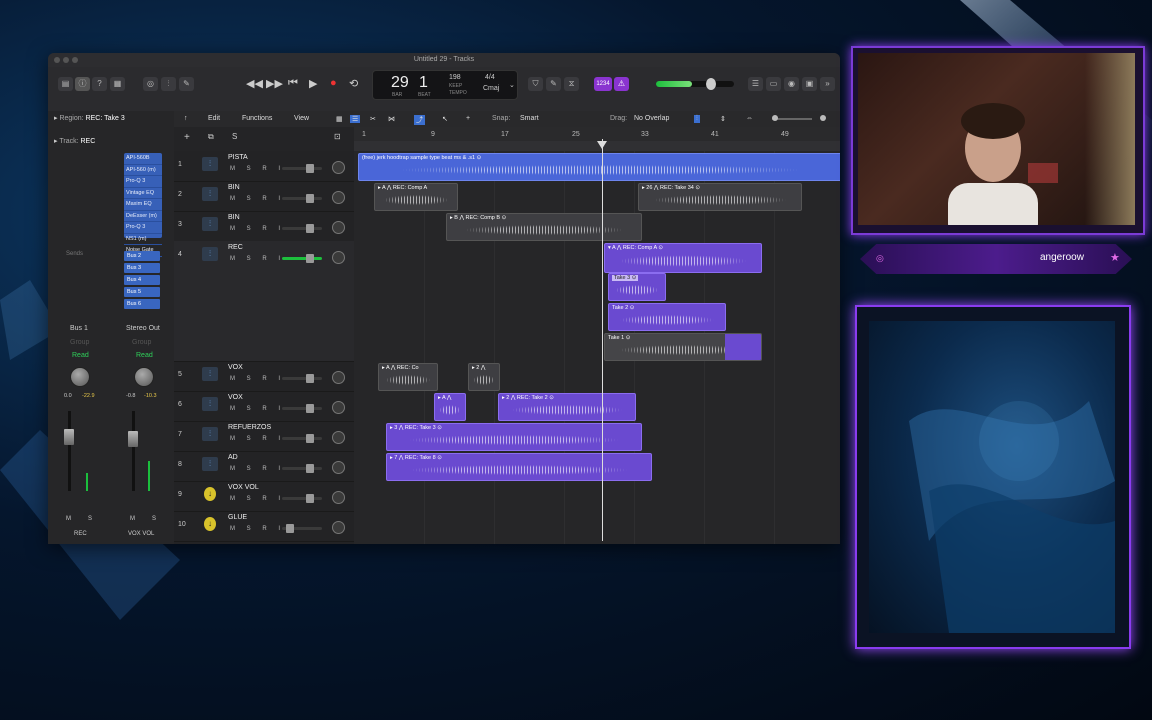  I want to click on track-header: 5 ⫶ VOX M S R I, so click(264, 376).